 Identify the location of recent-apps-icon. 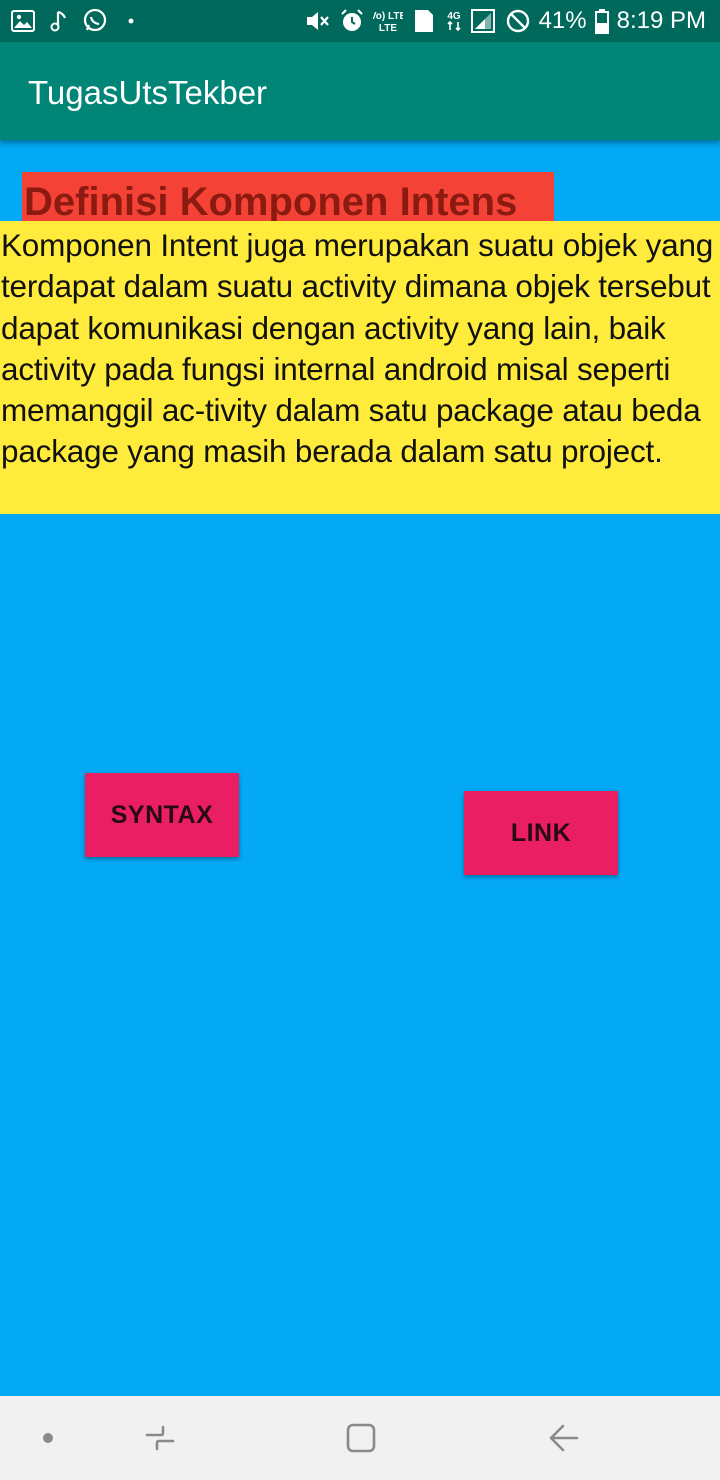
(160, 1438).